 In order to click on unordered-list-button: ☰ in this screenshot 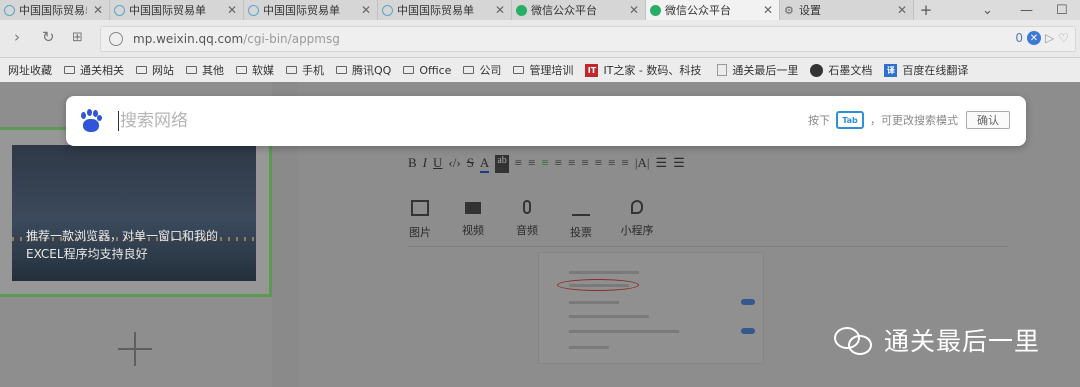, I will do `click(661, 164)`.